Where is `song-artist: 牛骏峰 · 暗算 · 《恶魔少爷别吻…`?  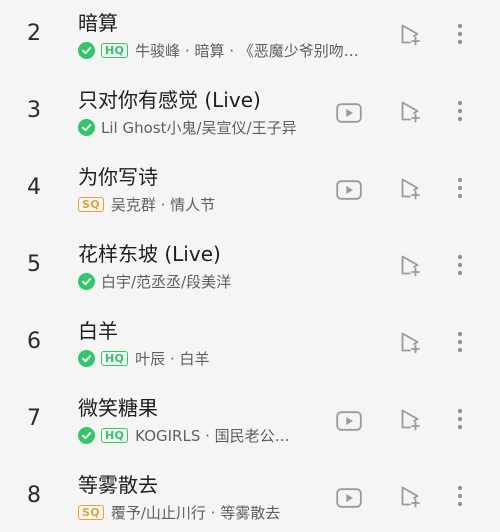 song-artist: 牛骏峰 · 暗算 · 《恶魔少爷别吻… is located at coordinates (247, 50).